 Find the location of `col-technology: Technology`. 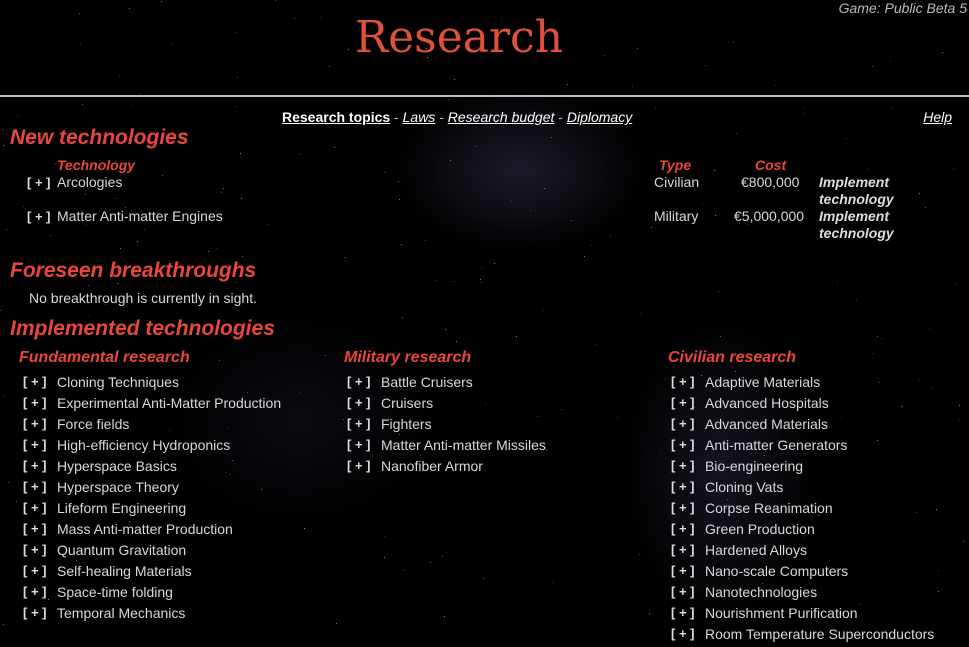

col-technology: Technology is located at coordinates (96, 165).